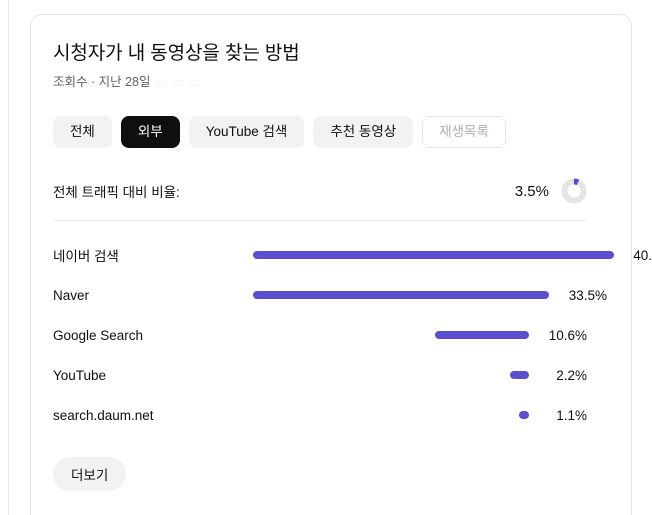 The height and width of the screenshot is (515, 652). I want to click on chip-playlists: 재생목록, so click(464, 132).